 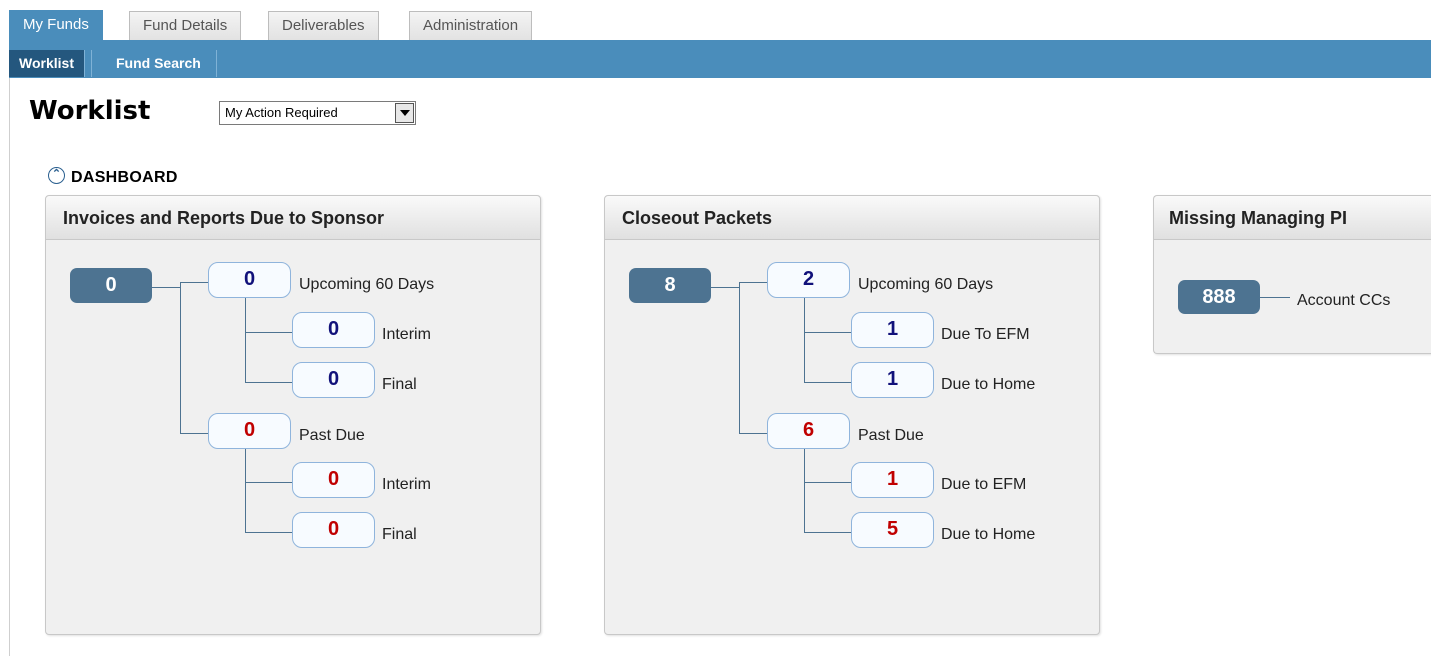 What do you see at coordinates (471, 25) in the screenshot?
I see `tab-administration: Administration` at bounding box center [471, 25].